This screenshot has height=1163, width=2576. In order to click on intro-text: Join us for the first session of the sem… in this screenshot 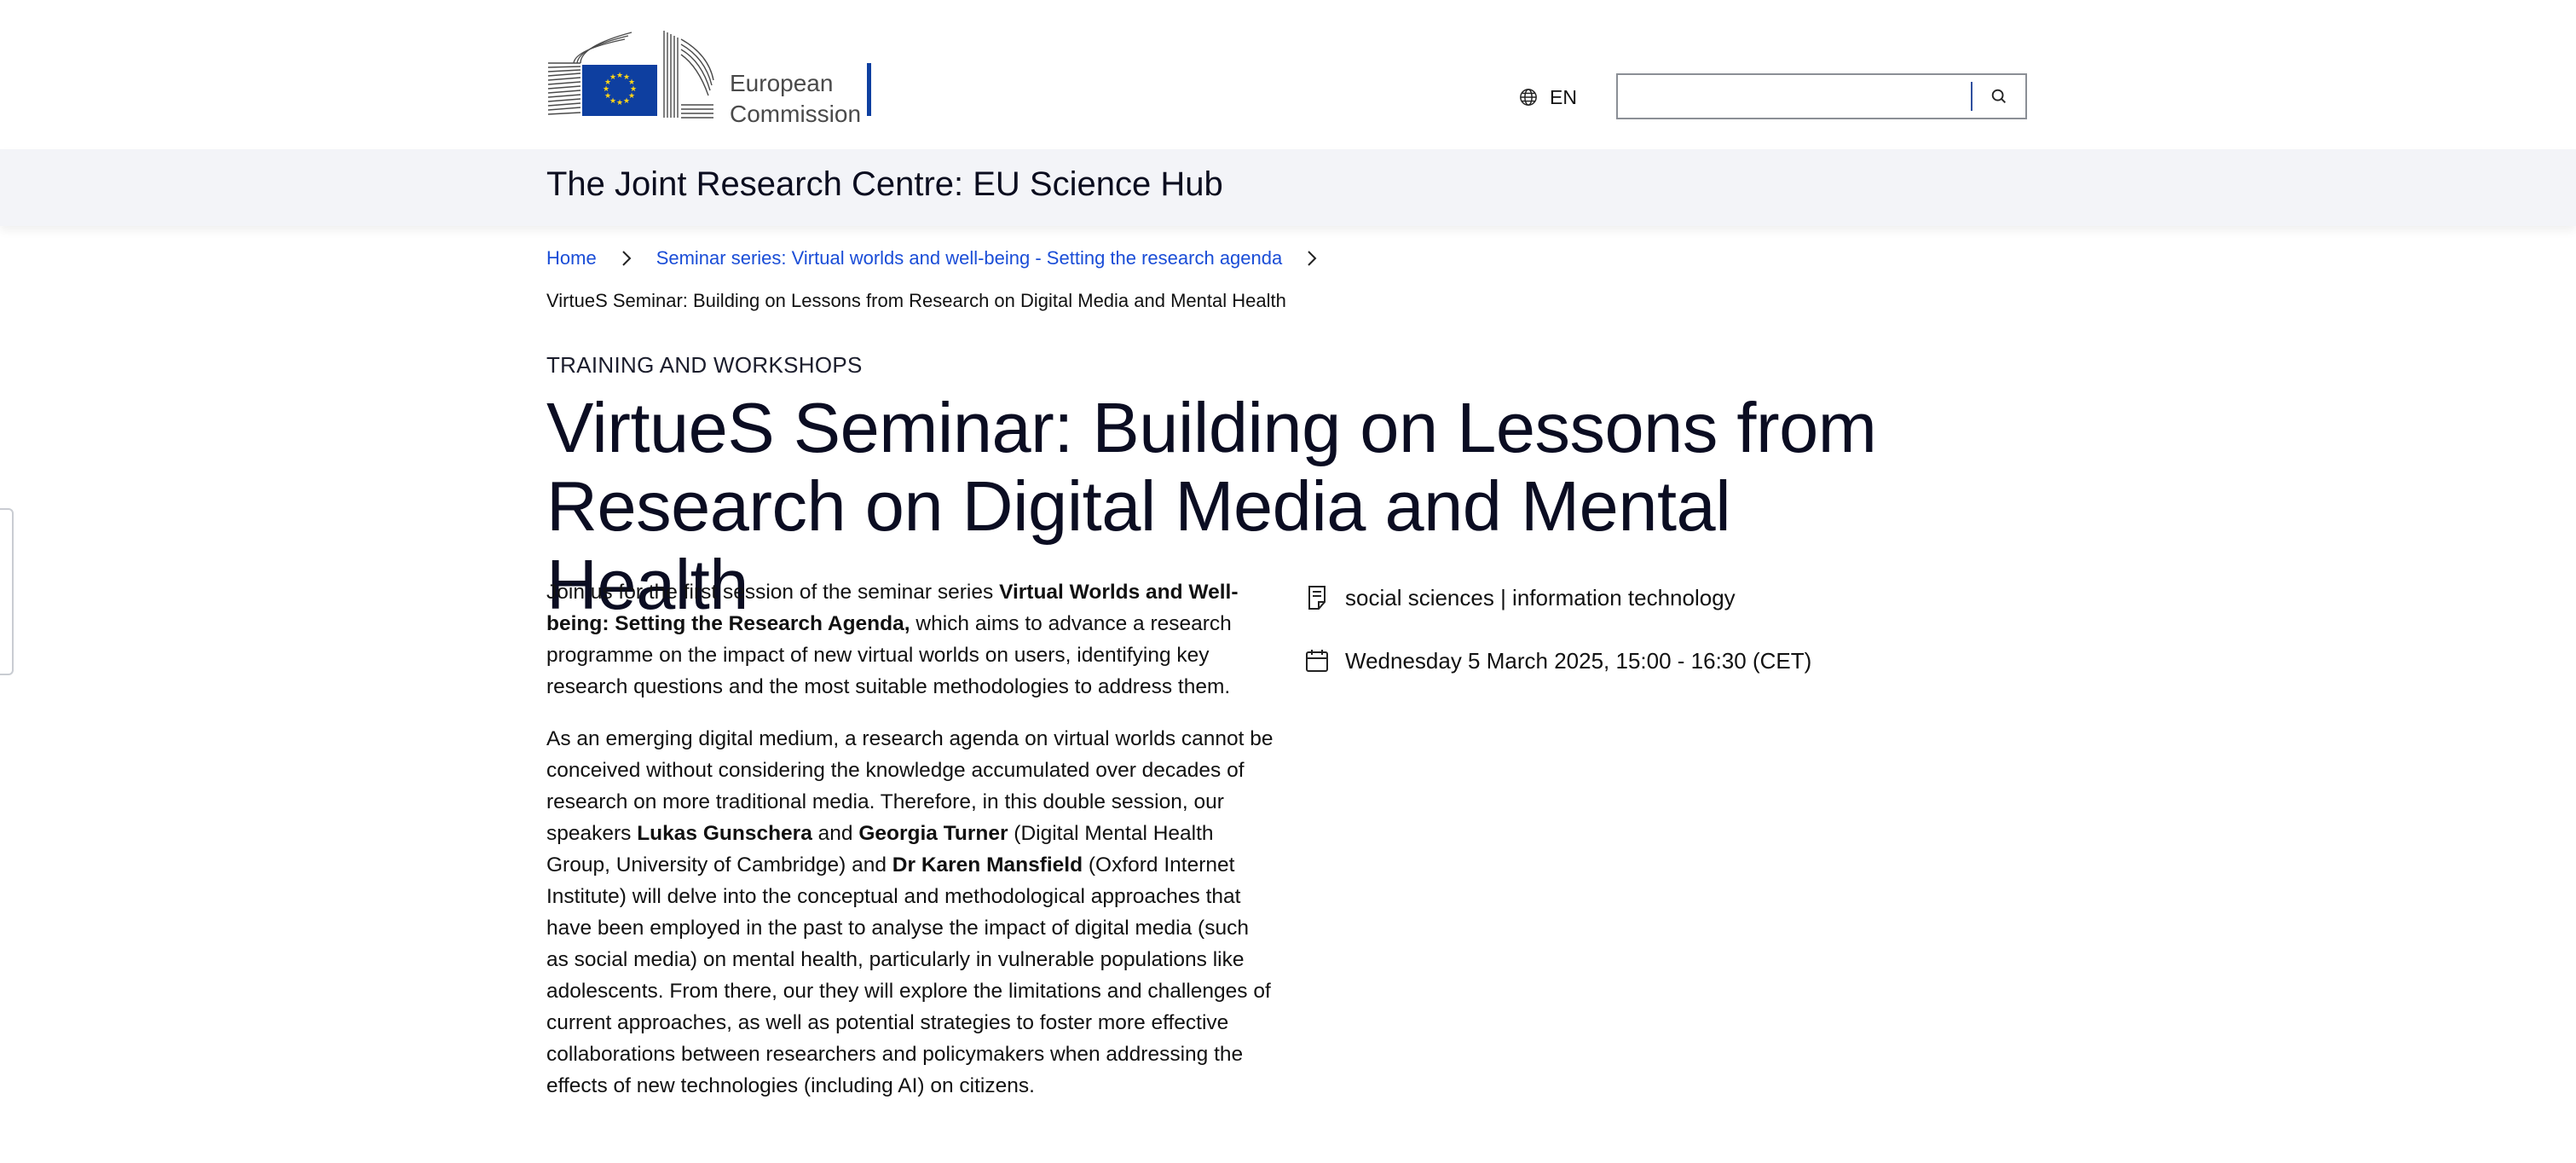, I will do `click(773, 592)`.